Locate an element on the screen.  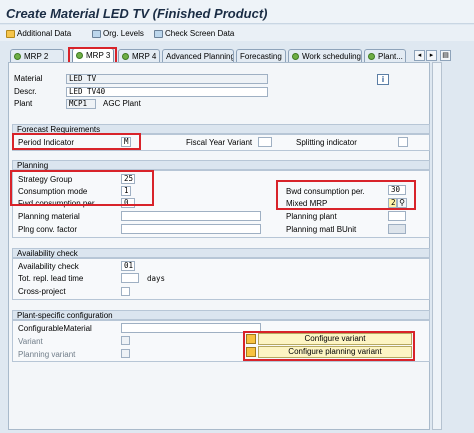
tab-label: Advanced Planning is located at coordinates (200, 56).